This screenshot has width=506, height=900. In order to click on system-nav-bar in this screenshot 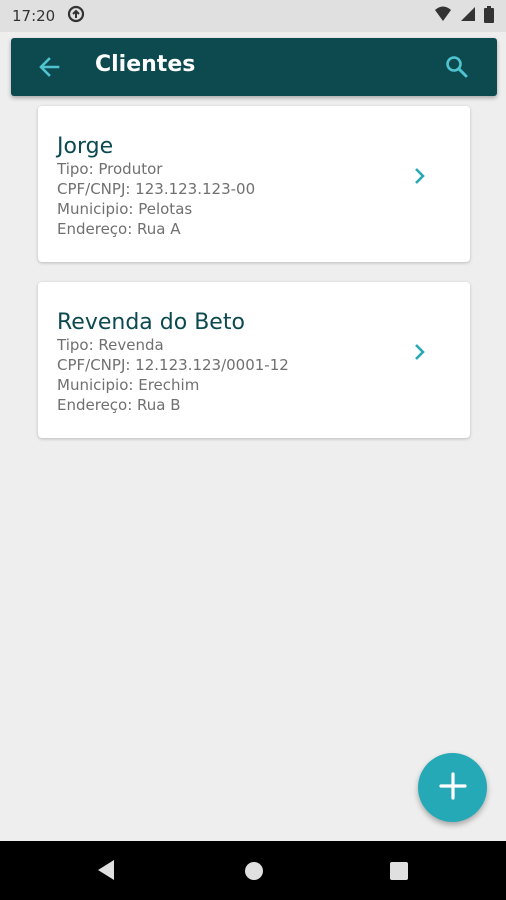, I will do `click(253, 870)`.